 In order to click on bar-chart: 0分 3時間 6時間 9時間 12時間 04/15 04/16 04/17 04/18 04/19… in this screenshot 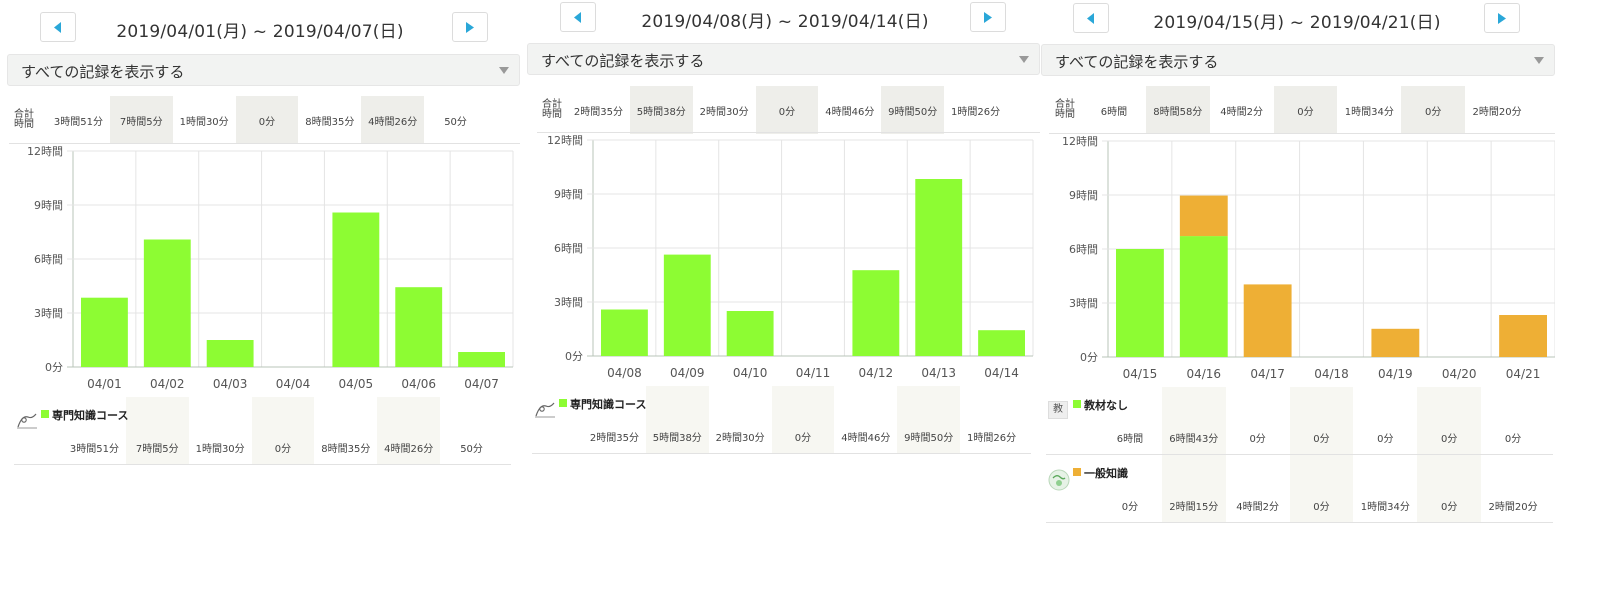, I will do `click(1308, 257)`.